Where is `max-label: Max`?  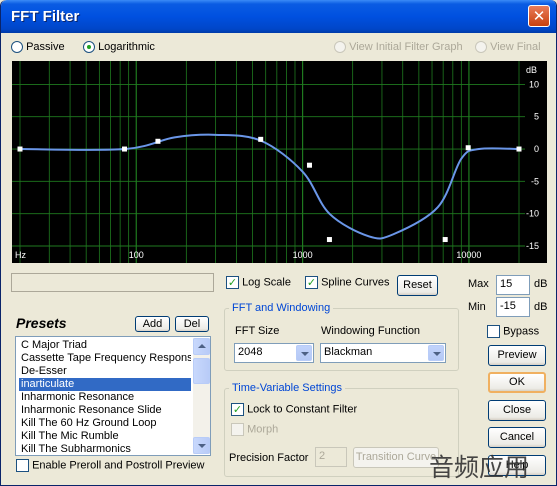
max-label: Max is located at coordinates (478, 284).